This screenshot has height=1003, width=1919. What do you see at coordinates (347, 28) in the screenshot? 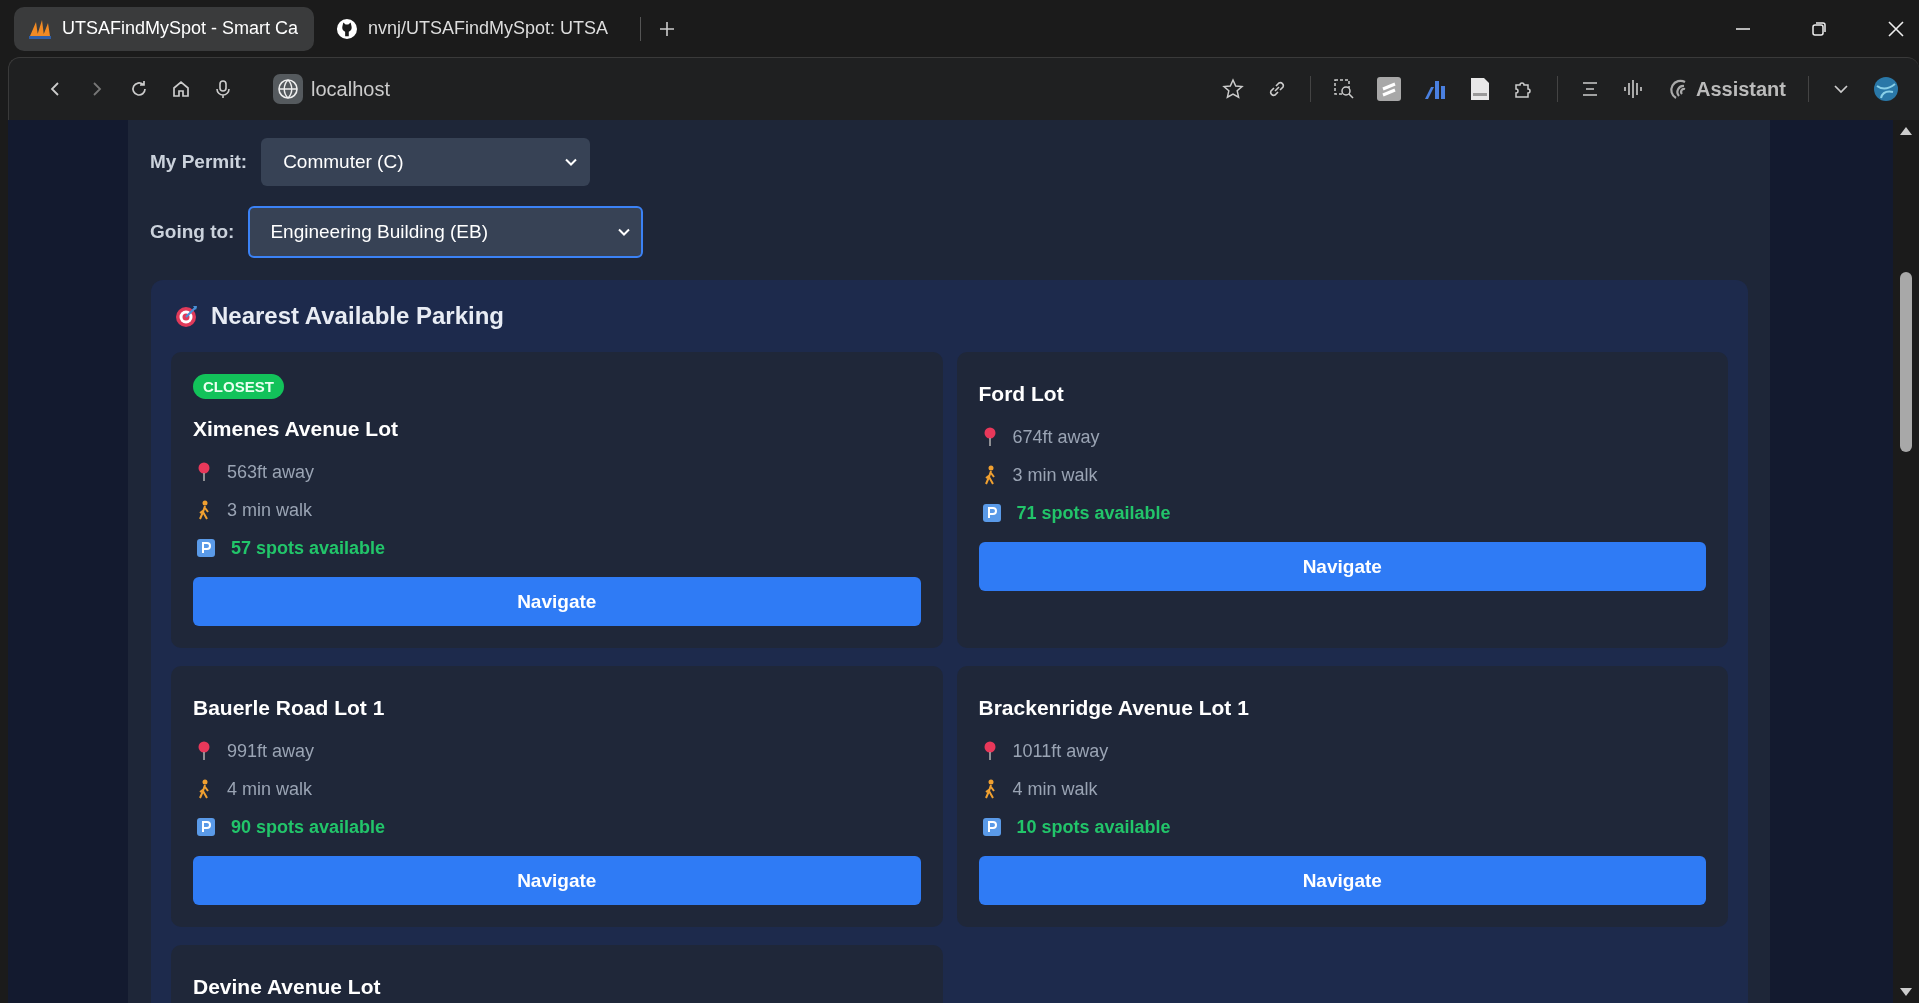
I see `github-cat-icon` at bounding box center [347, 28].